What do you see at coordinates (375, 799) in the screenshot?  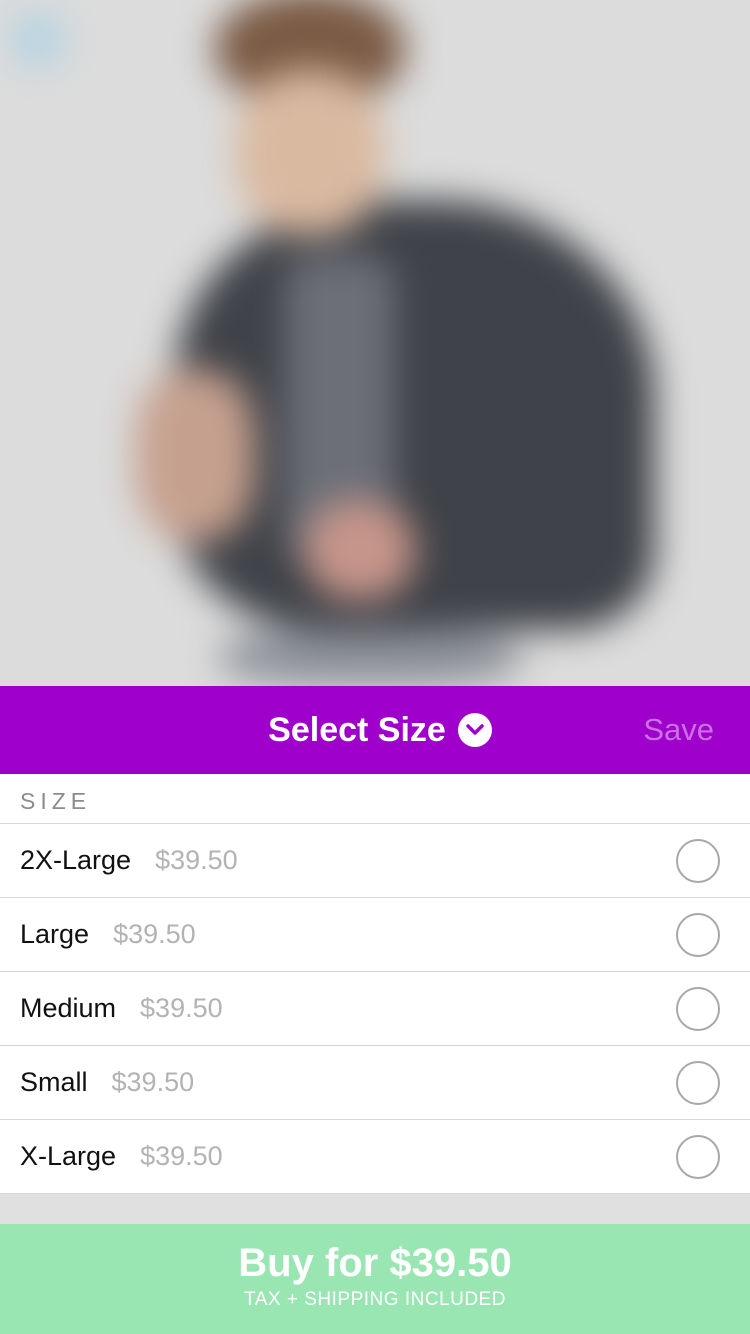 I see `section-header: SIZE` at bounding box center [375, 799].